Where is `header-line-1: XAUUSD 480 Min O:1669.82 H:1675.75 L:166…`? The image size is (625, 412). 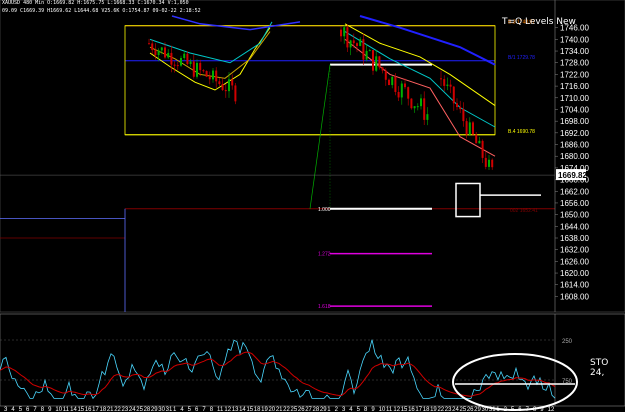
header-line-1: XAUUSD 480 Min O:1669.82 H:1675.75 L:166… is located at coordinates (95, 3).